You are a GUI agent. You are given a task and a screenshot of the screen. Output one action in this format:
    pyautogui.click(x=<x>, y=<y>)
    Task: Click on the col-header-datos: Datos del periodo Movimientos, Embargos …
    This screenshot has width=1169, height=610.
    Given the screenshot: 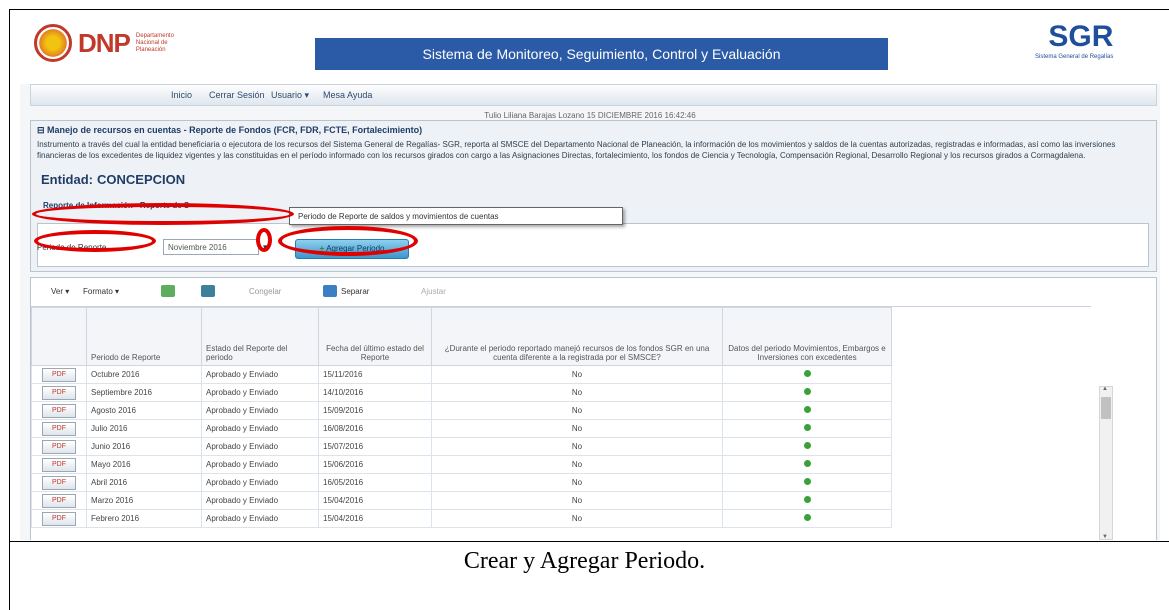 What is the action you would take?
    pyautogui.click(x=807, y=336)
    